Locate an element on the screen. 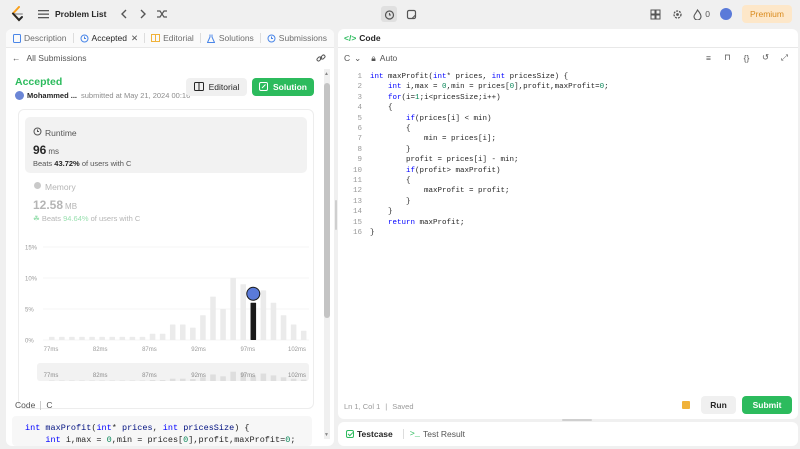  left-scrollbar: ▲ ▼ is located at coordinates (327, 254).